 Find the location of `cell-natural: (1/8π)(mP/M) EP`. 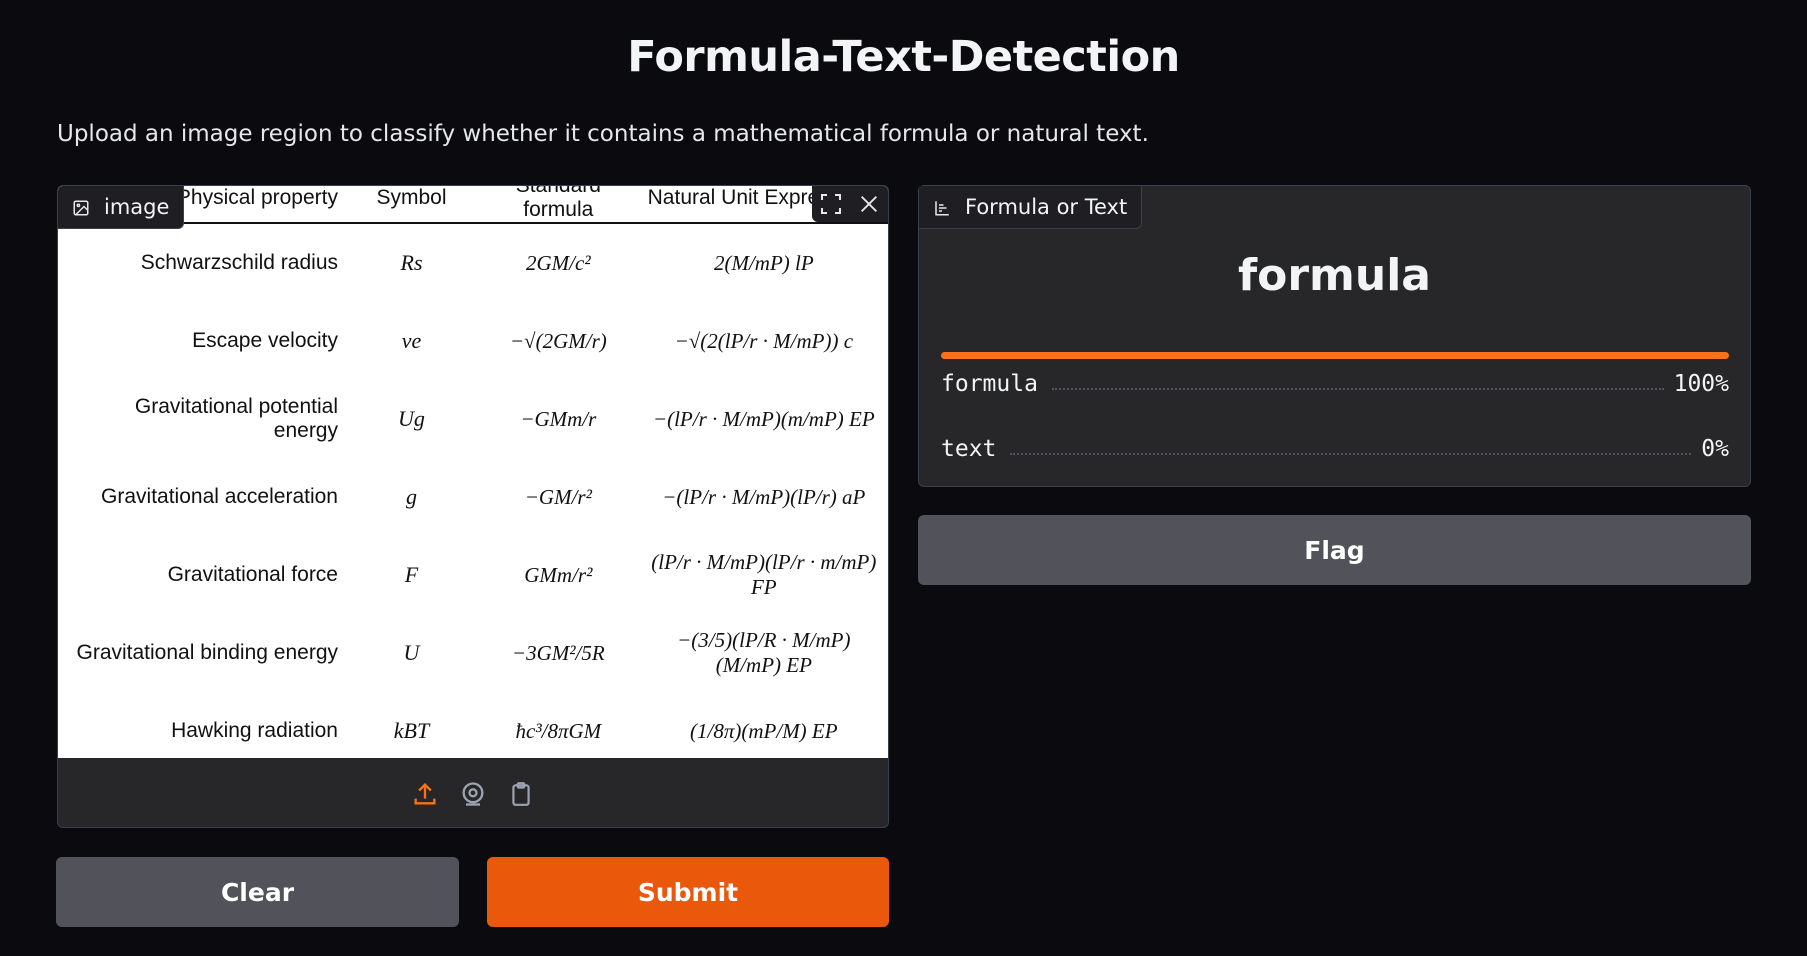

cell-natural: (1/8π)(mP/M) EP is located at coordinates (764, 730).